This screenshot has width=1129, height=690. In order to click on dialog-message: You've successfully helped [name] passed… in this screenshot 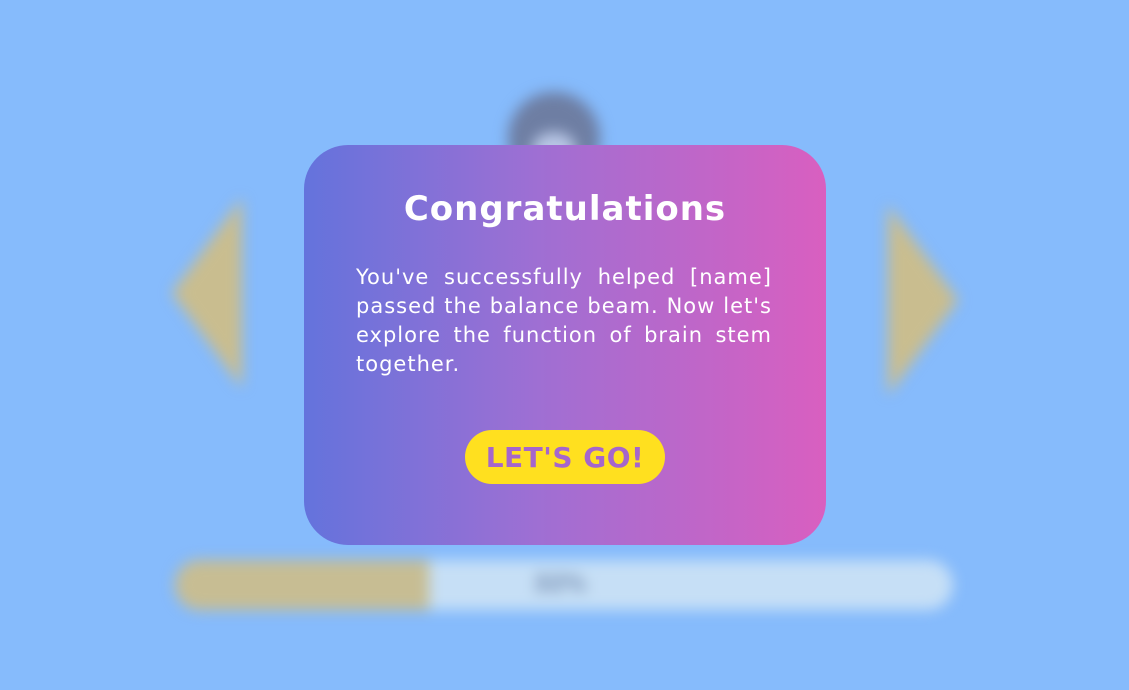, I will do `click(564, 320)`.